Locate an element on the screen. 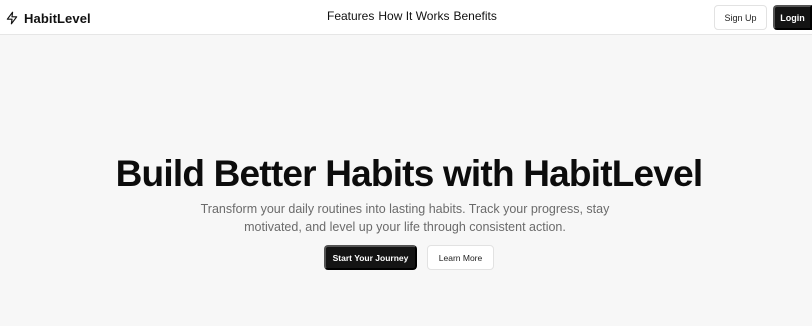  nav-link-benefits: Benefits is located at coordinates (474, 16).